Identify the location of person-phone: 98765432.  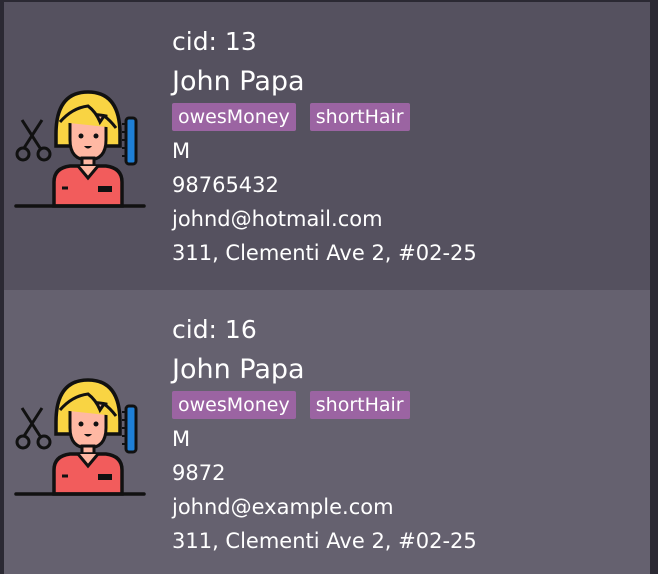
(225, 185).